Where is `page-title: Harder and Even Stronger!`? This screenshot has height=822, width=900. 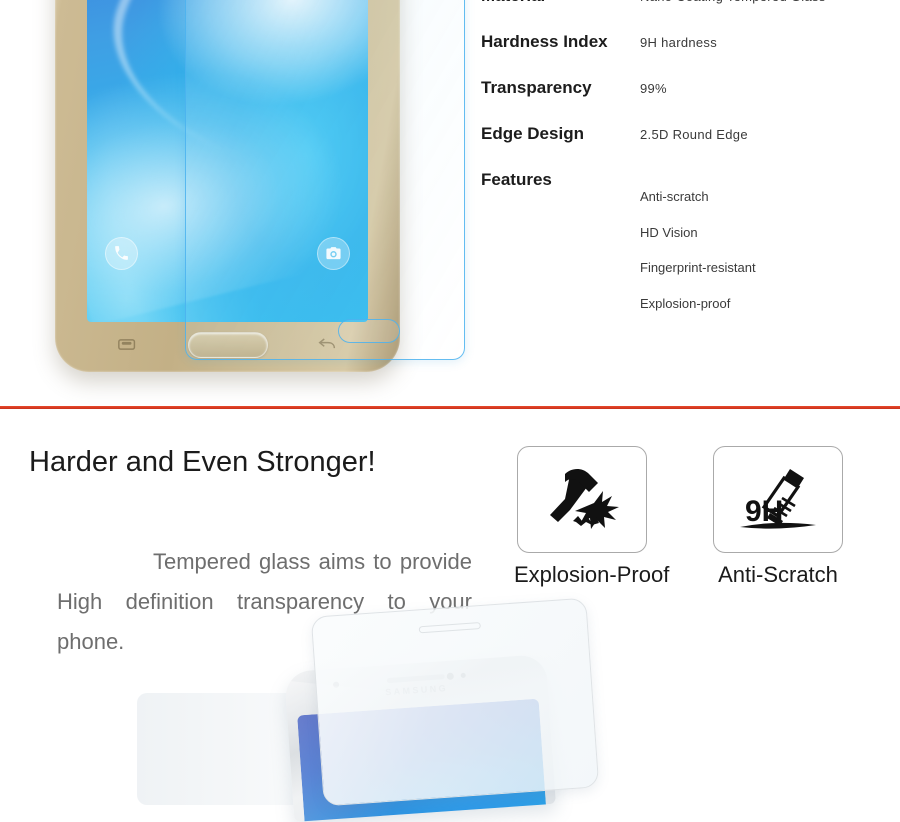
page-title: Harder and Even Stronger! is located at coordinates (202, 462).